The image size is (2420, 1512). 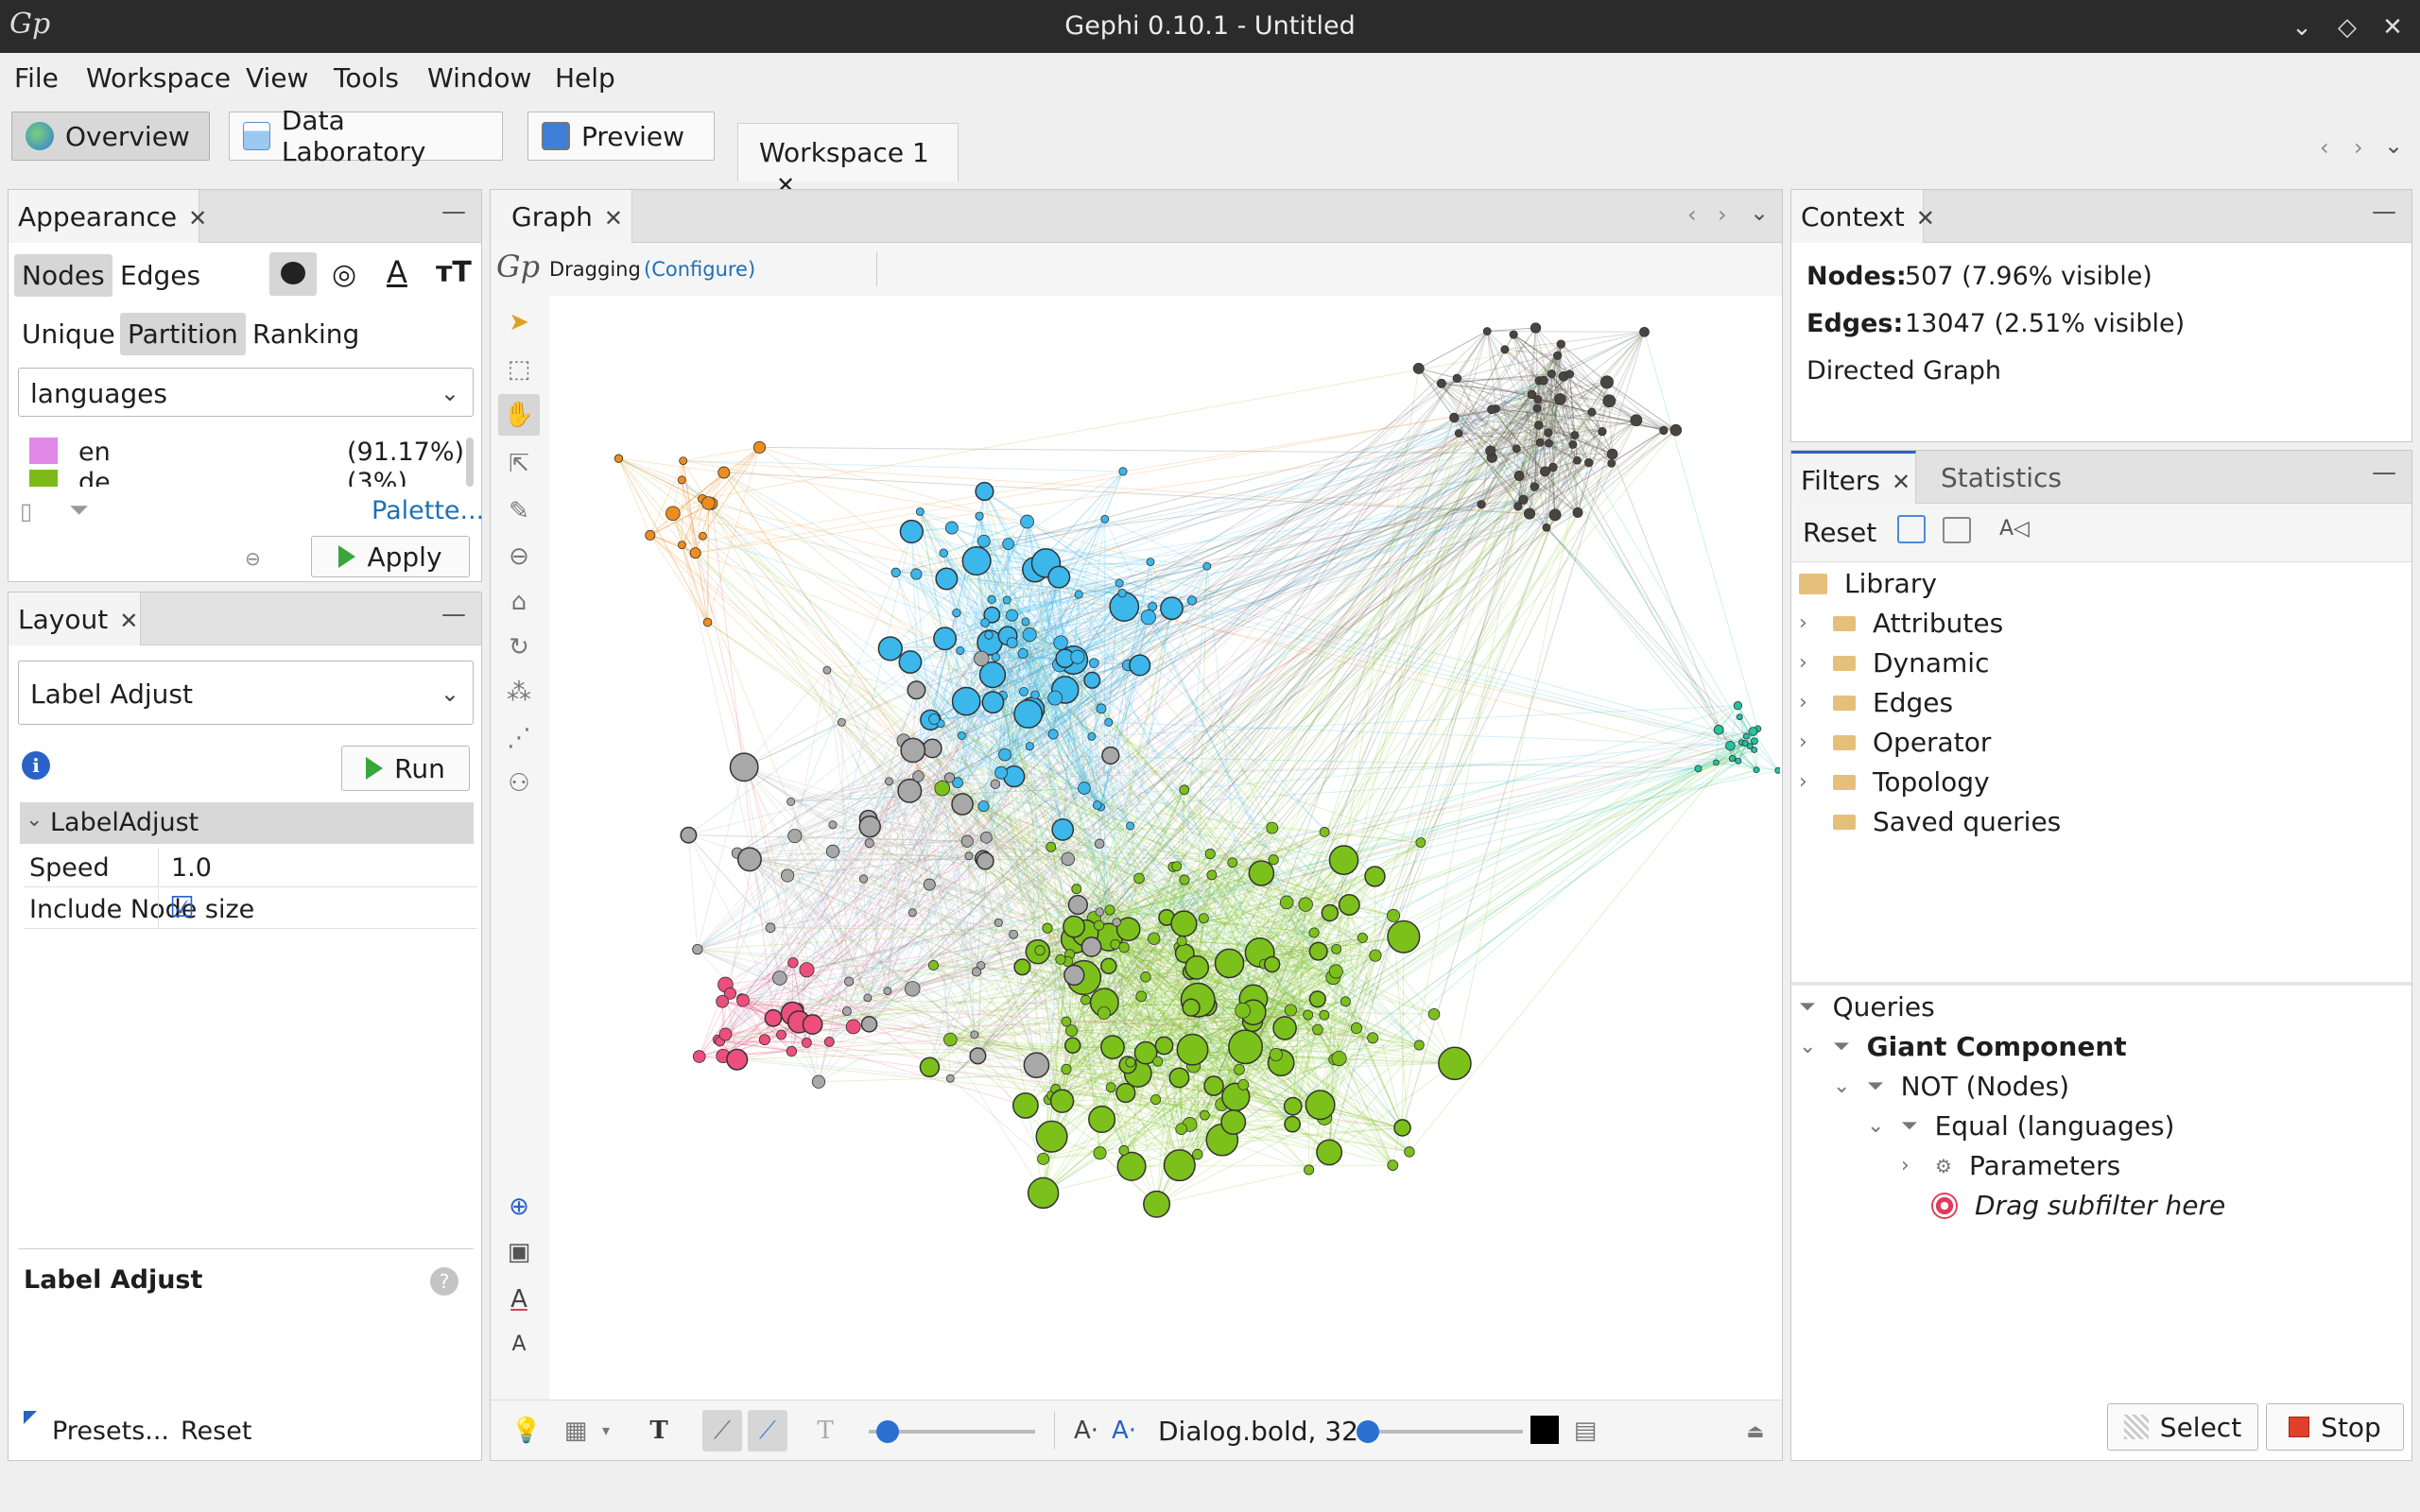 I want to click on data-laboratory-button: Data Laboratory, so click(x=366, y=136).